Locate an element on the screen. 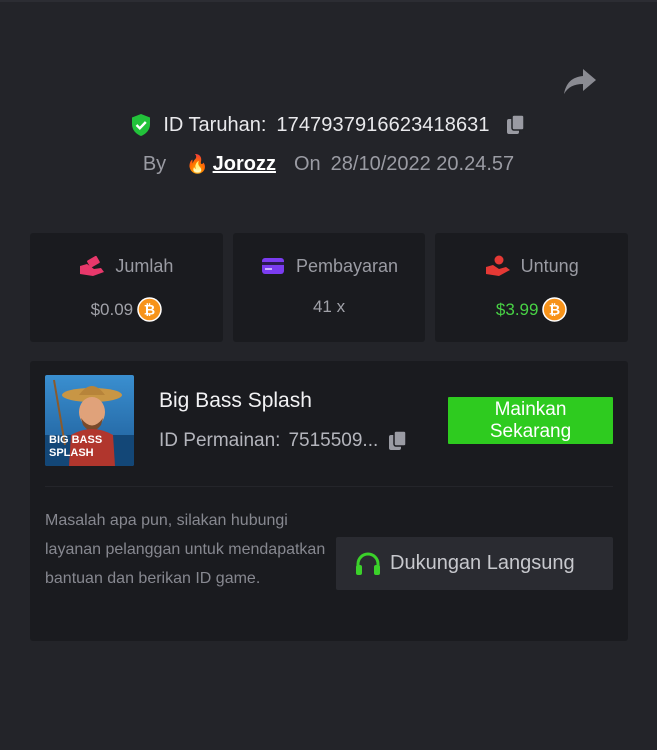 The image size is (657, 750). stat-profit-label: Untung is located at coordinates (549, 265).